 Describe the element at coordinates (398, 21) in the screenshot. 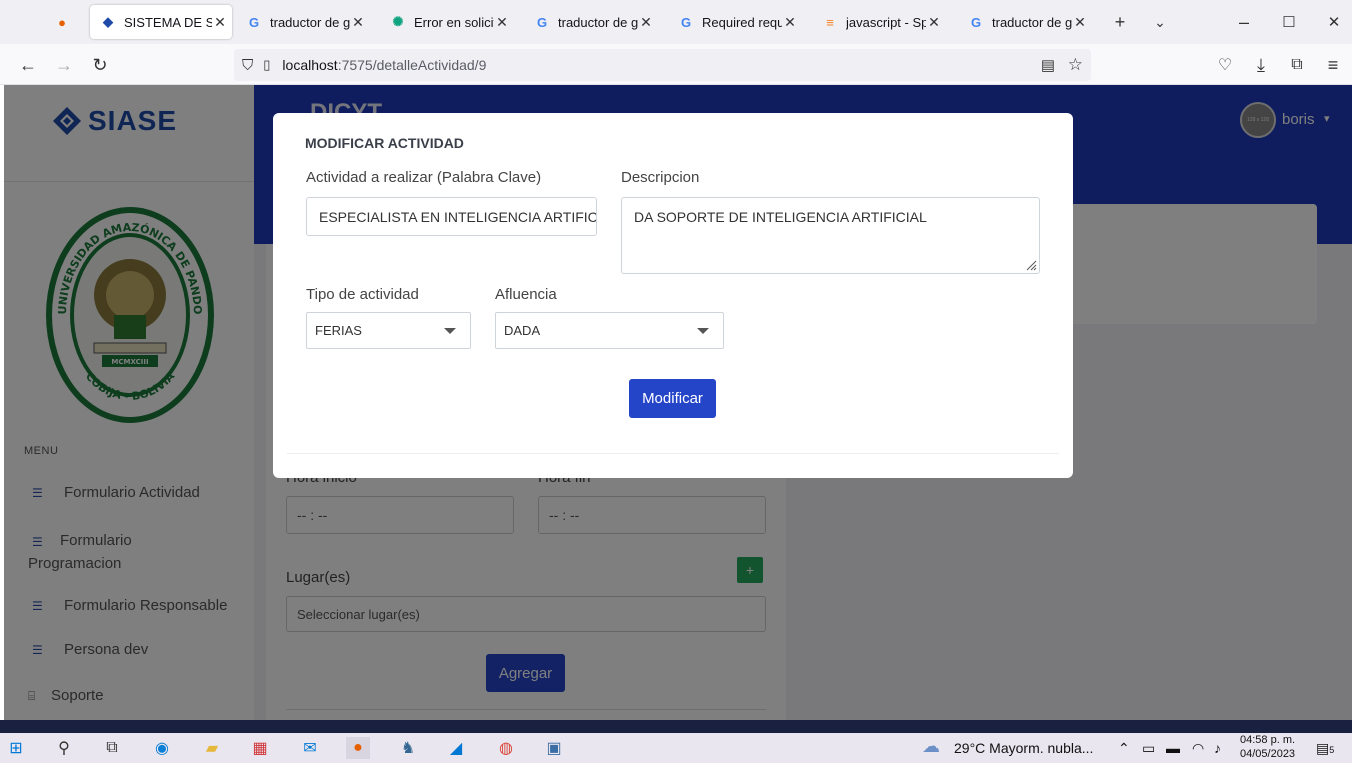

I see `openai-icon: ✺` at that location.